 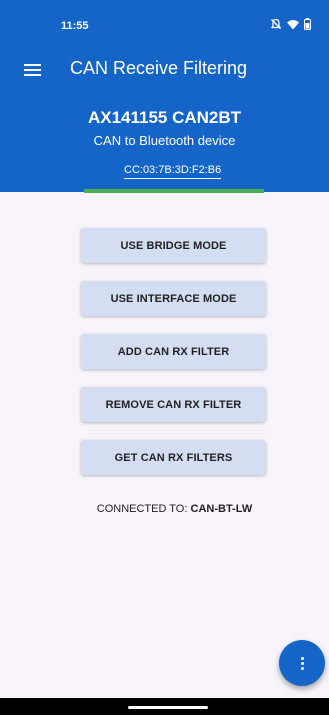 What do you see at coordinates (173, 351) in the screenshot?
I see `add-can-rx-filter-button: ADD CAN RX FILTER` at bounding box center [173, 351].